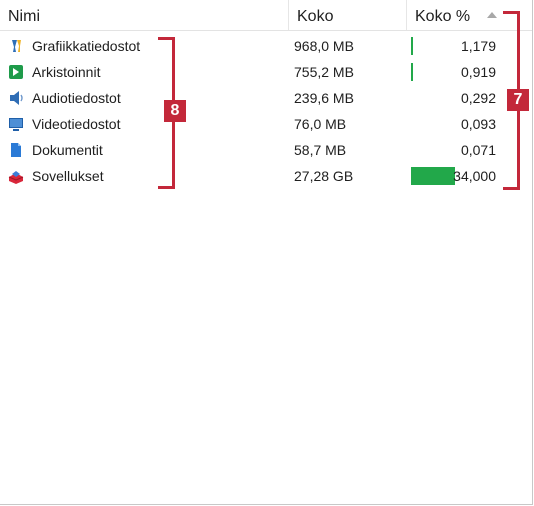  What do you see at coordinates (324, 46) in the screenshot?
I see `list-item-size: 968,0 MB` at bounding box center [324, 46].